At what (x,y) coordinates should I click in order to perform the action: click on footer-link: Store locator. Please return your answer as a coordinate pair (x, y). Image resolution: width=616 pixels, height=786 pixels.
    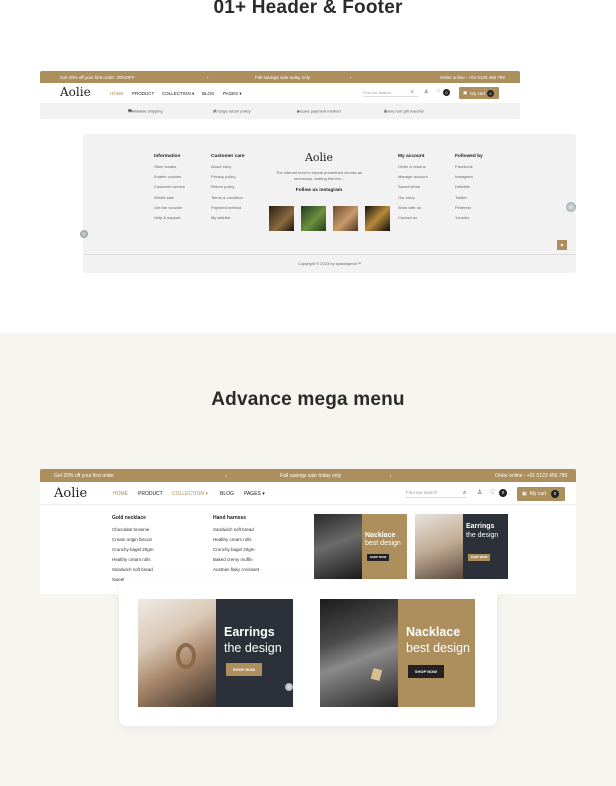
    Looking at the image, I should click on (169, 166).